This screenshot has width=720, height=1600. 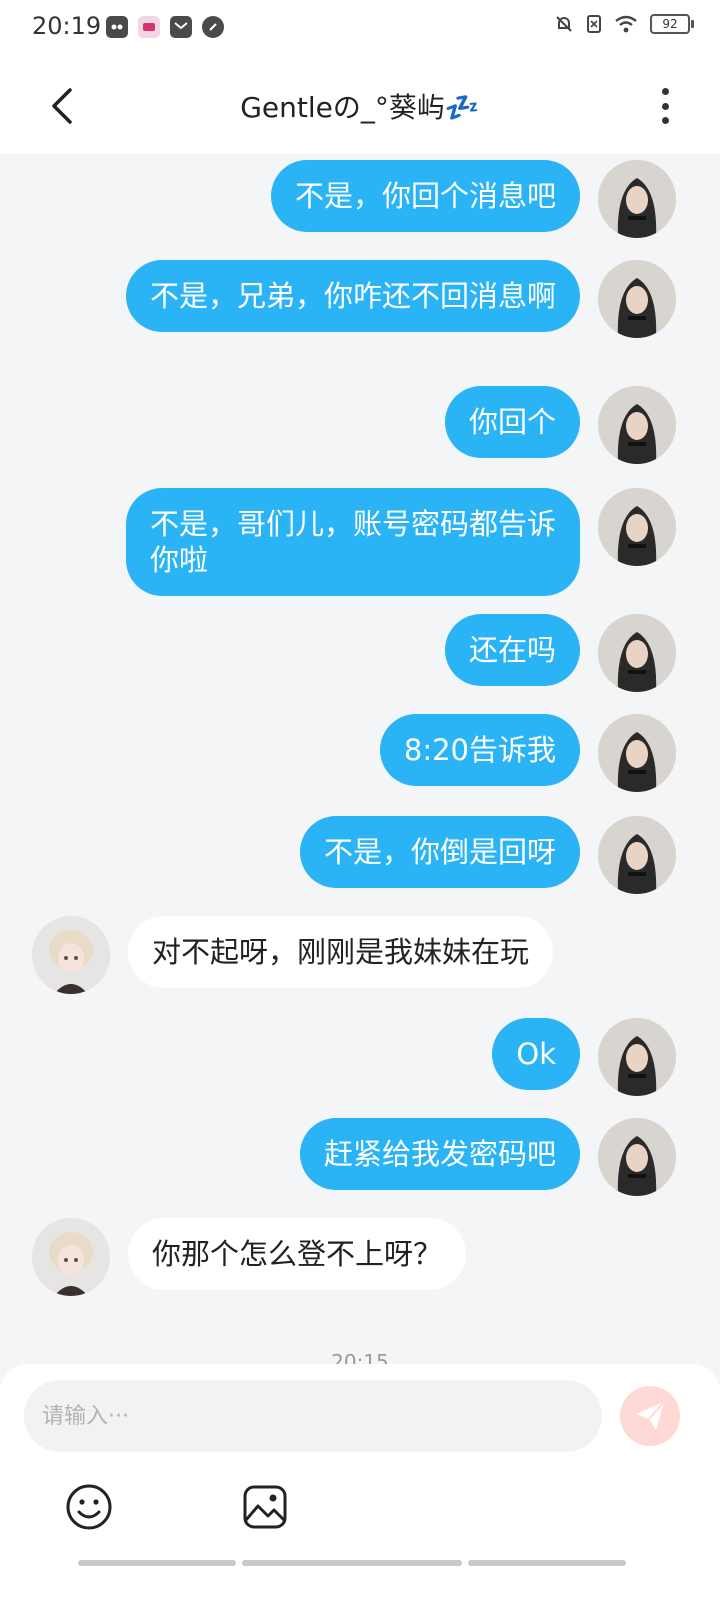 What do you see at coordinates (341, 952) in the screenshot?
I see `contact-message-bubble: 对不起呀，刚刚是我妹妹在玩` at bounding box center [341, 952].